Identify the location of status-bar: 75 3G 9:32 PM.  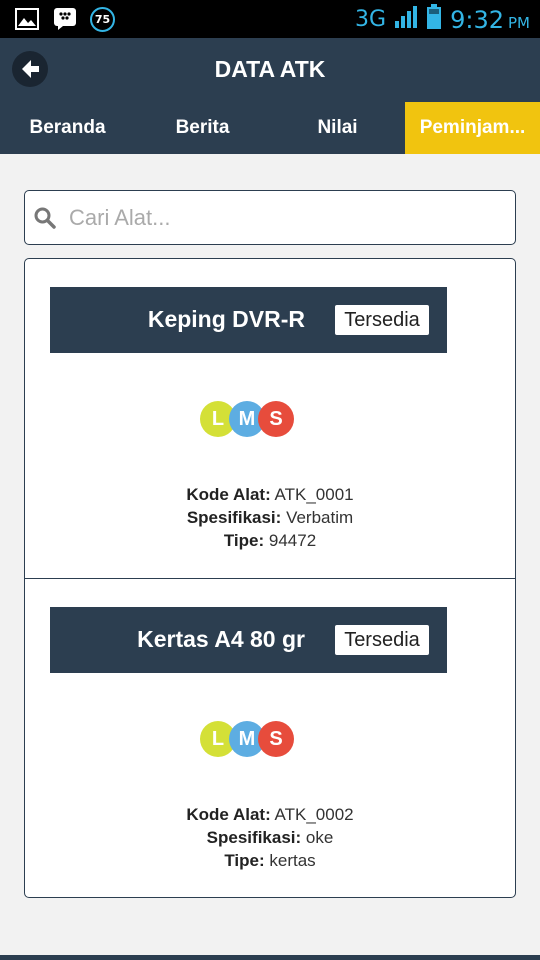
(270, 19).